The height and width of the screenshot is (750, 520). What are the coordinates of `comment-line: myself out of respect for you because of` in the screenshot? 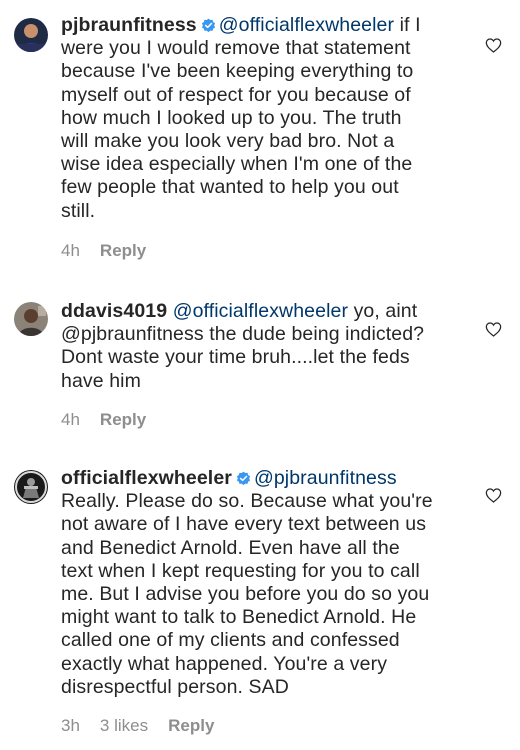 It's located at (236, 94).